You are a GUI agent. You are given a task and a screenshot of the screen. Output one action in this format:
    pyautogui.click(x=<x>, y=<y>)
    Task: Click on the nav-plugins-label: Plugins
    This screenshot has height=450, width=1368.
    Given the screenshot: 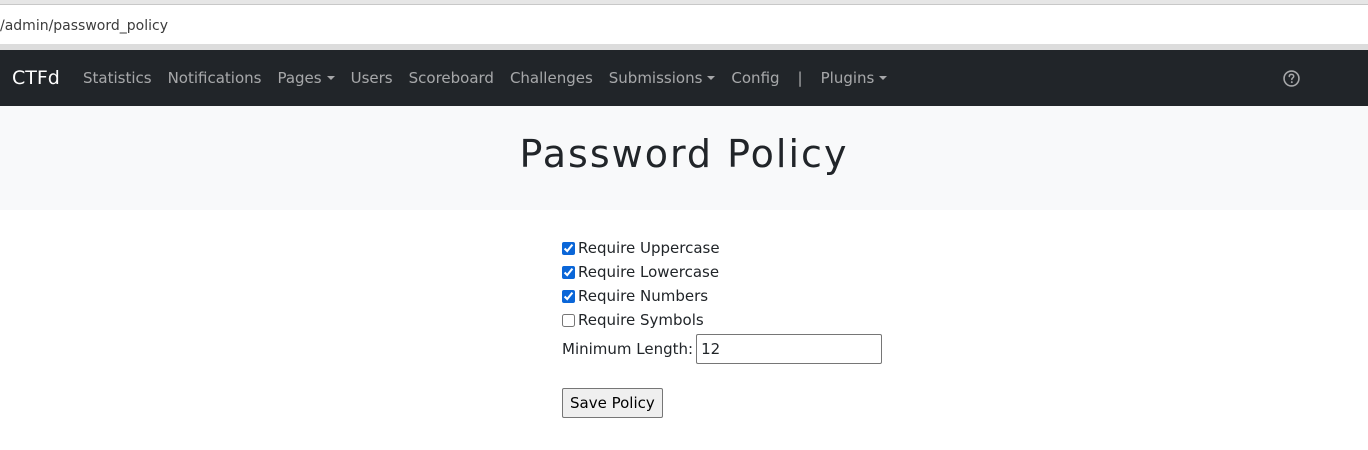 What is the action you would take?
    pyautogui.click(x=847, y=78)
    